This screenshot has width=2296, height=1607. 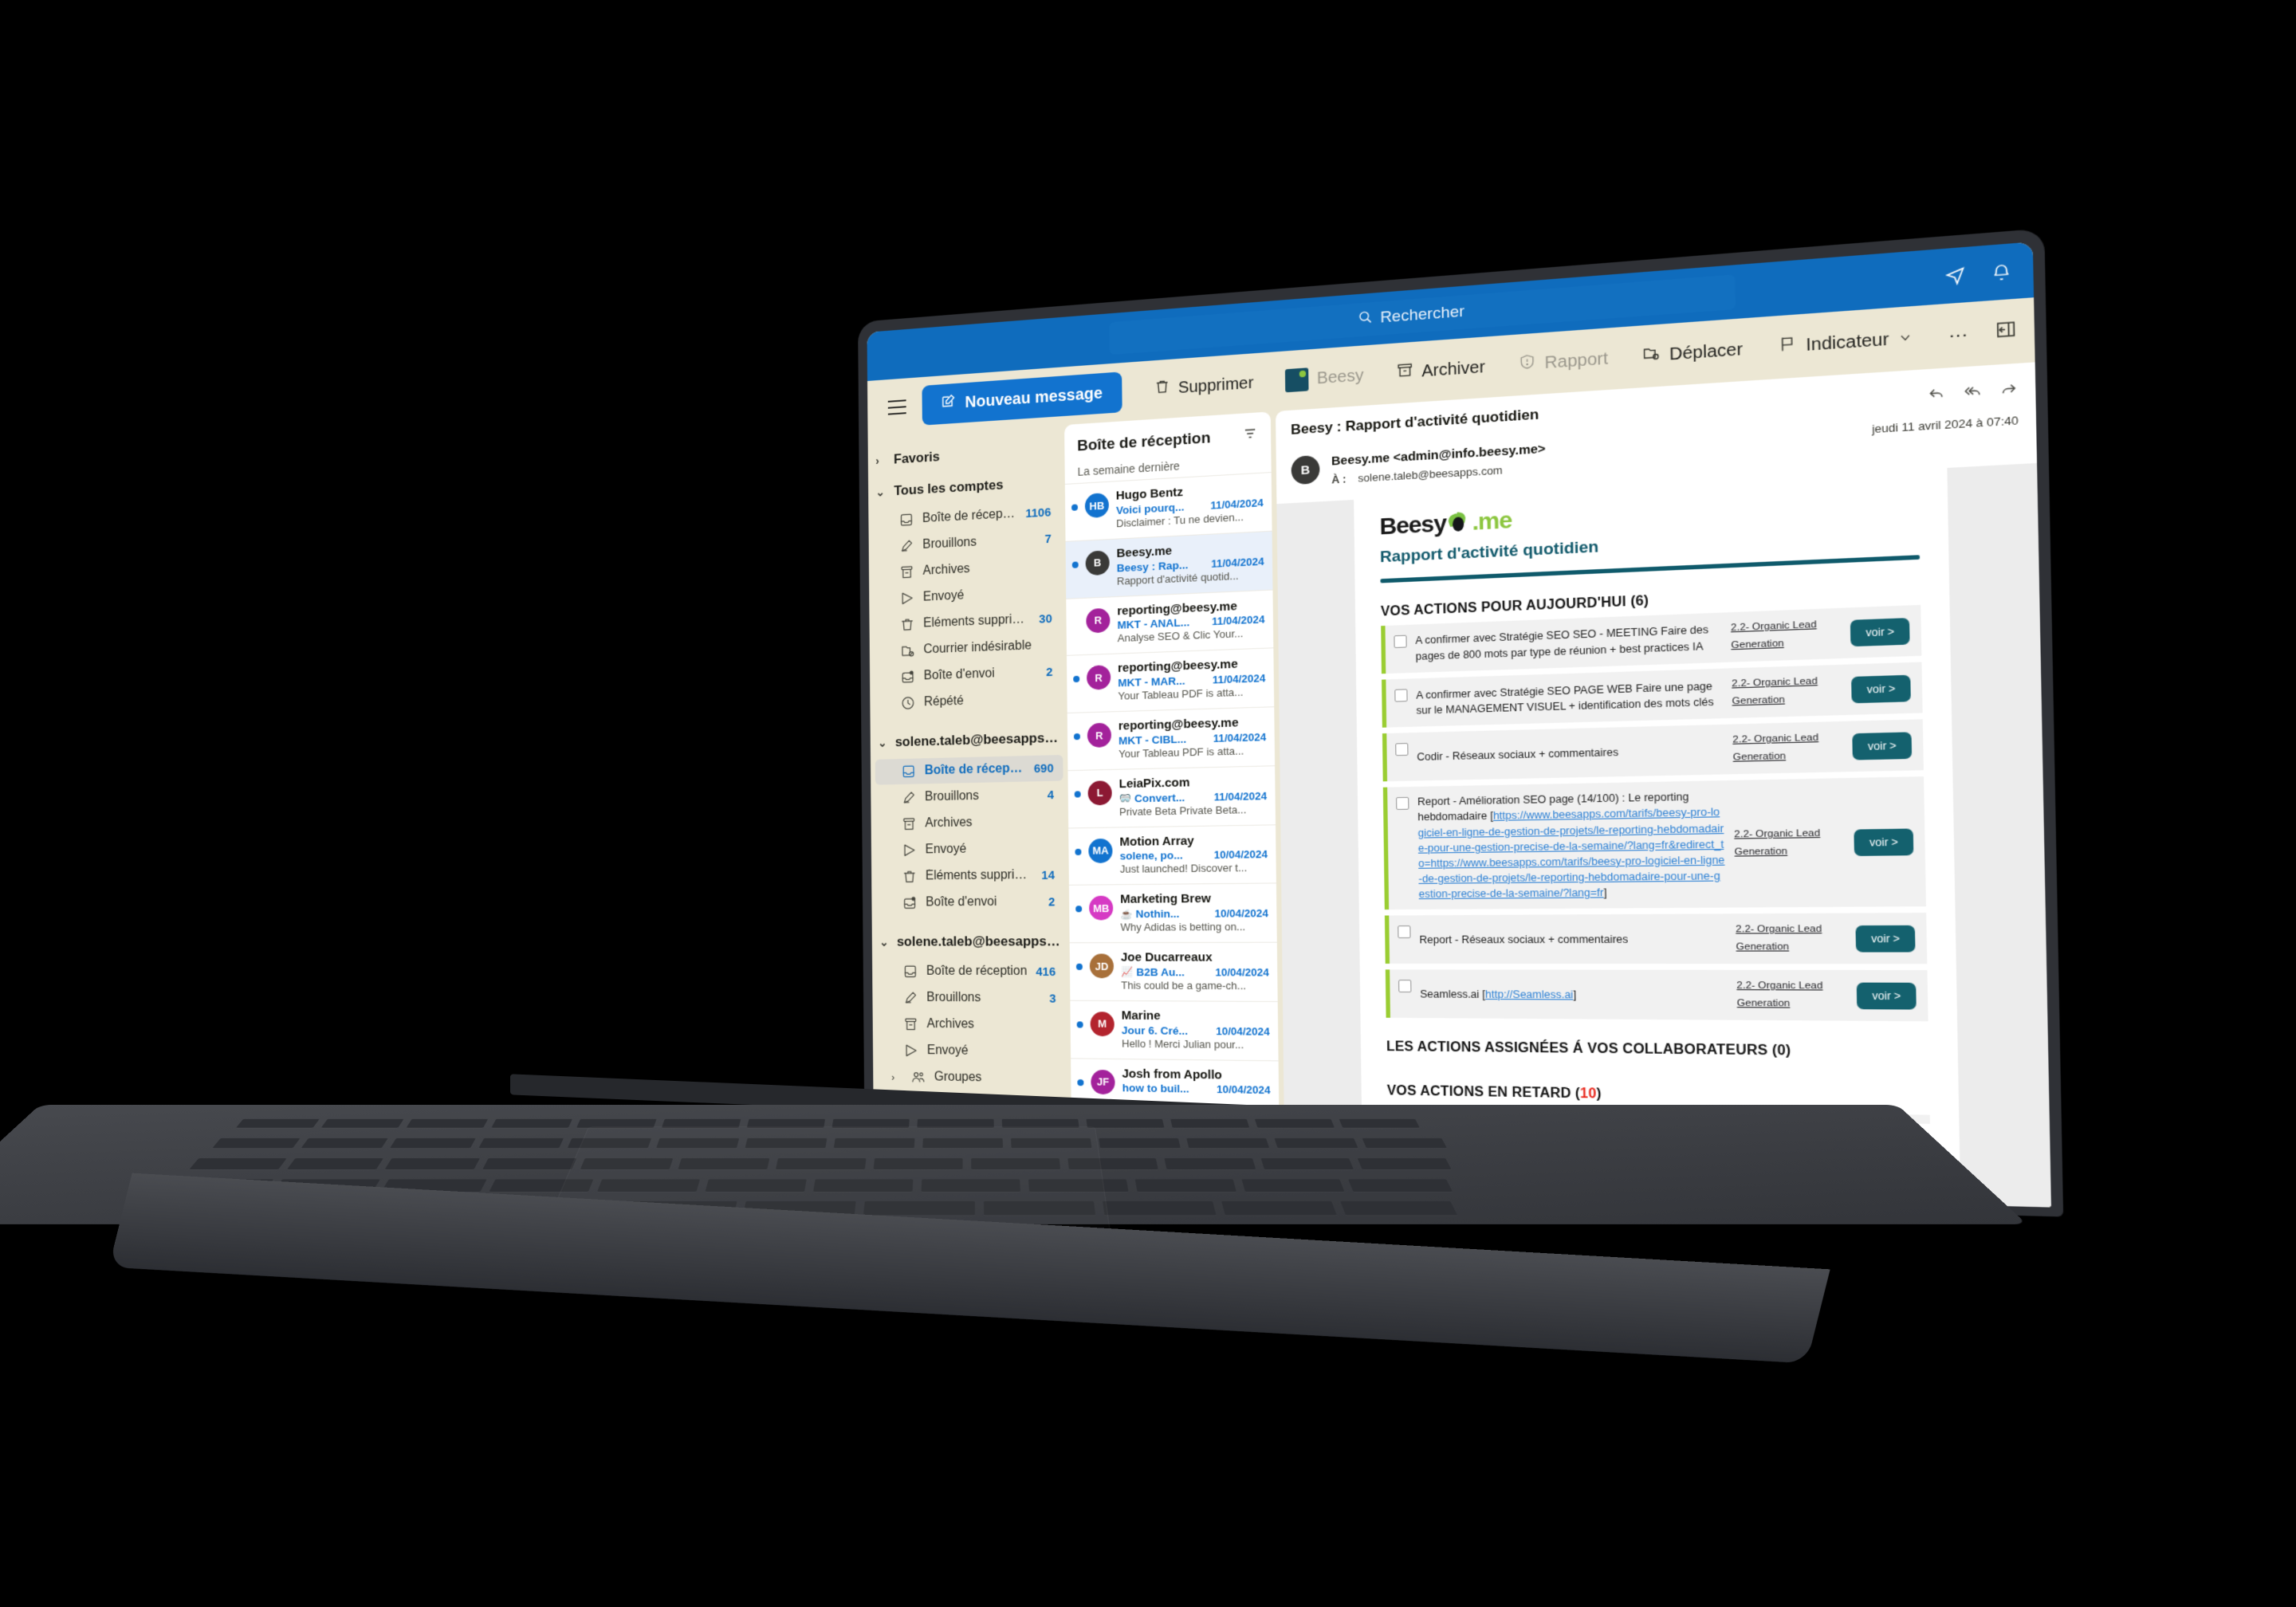 I want to click on message-date: 10/04/2024, so click(x=1240, y=854).